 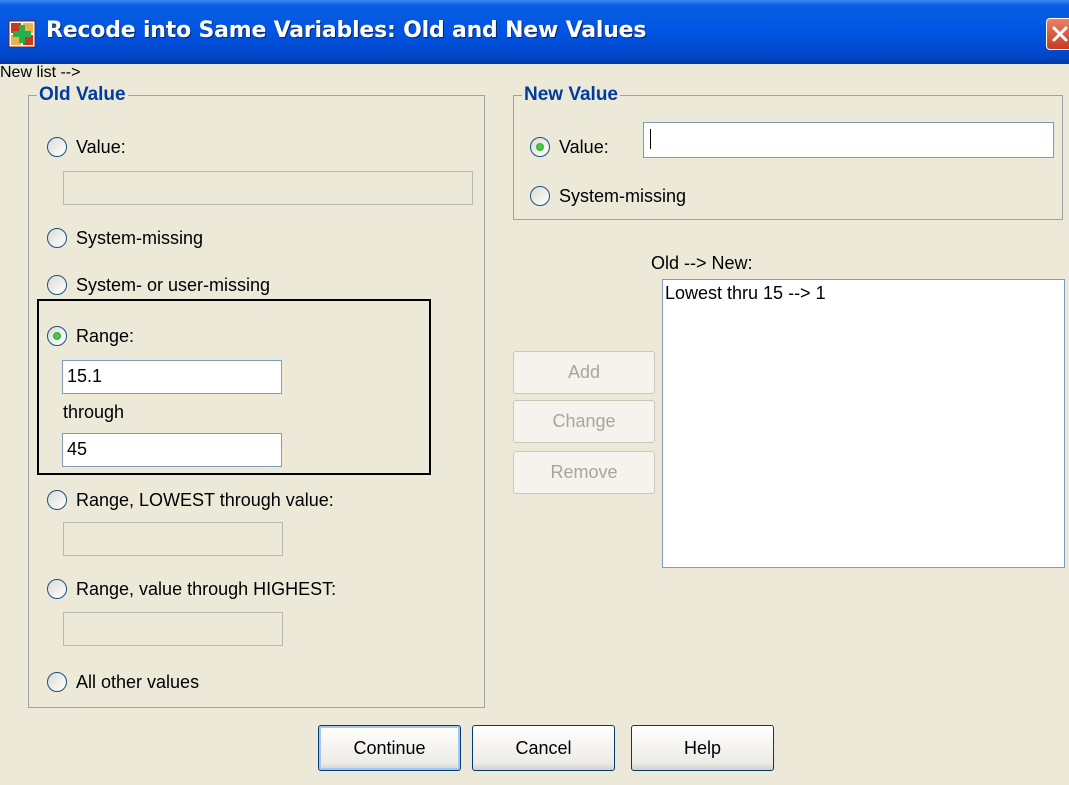 I want to click on spss-recode-icon, so click(x=22, y=34).